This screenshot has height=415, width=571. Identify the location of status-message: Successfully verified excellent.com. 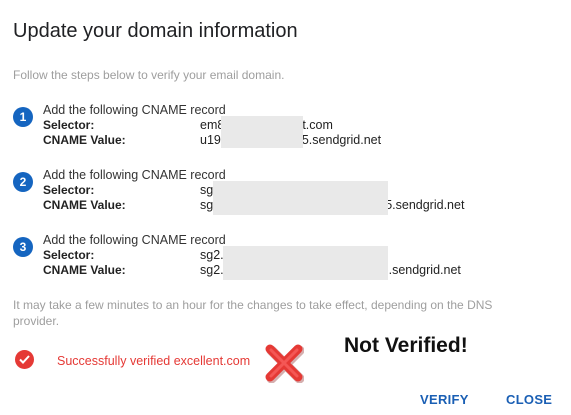
(154, 361).